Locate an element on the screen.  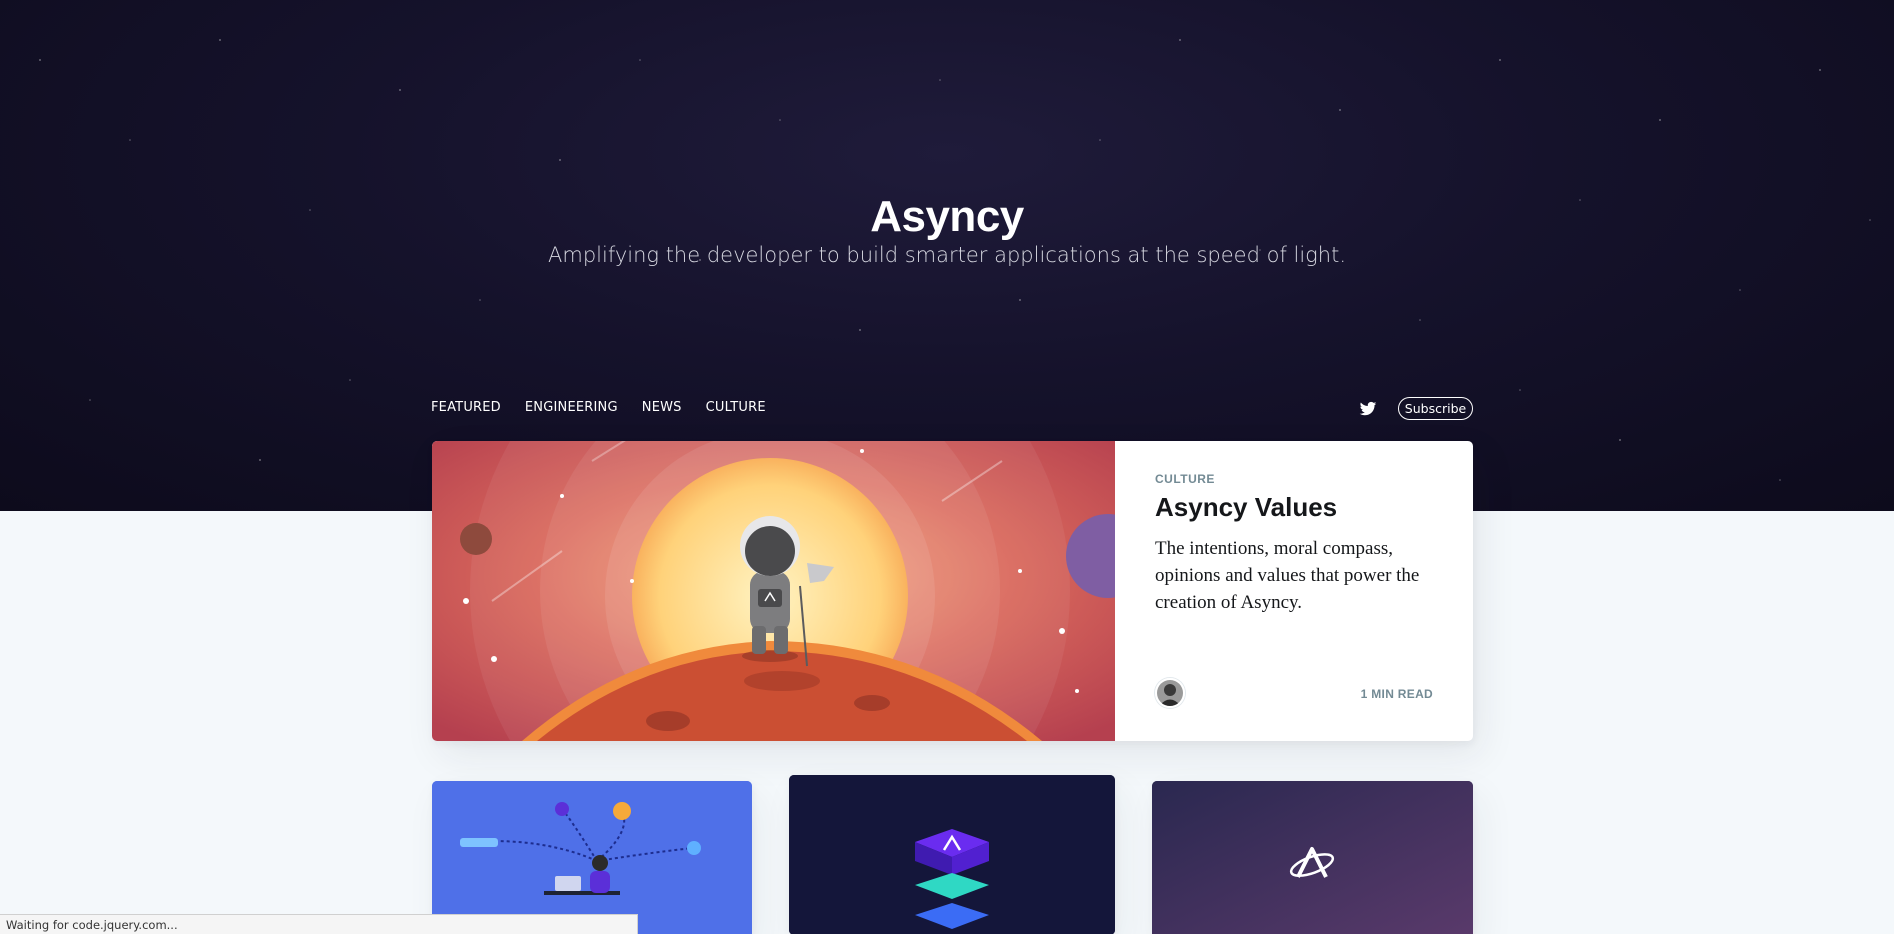
nav-item-culture: CULTURE is located at coordinates (736, 407).